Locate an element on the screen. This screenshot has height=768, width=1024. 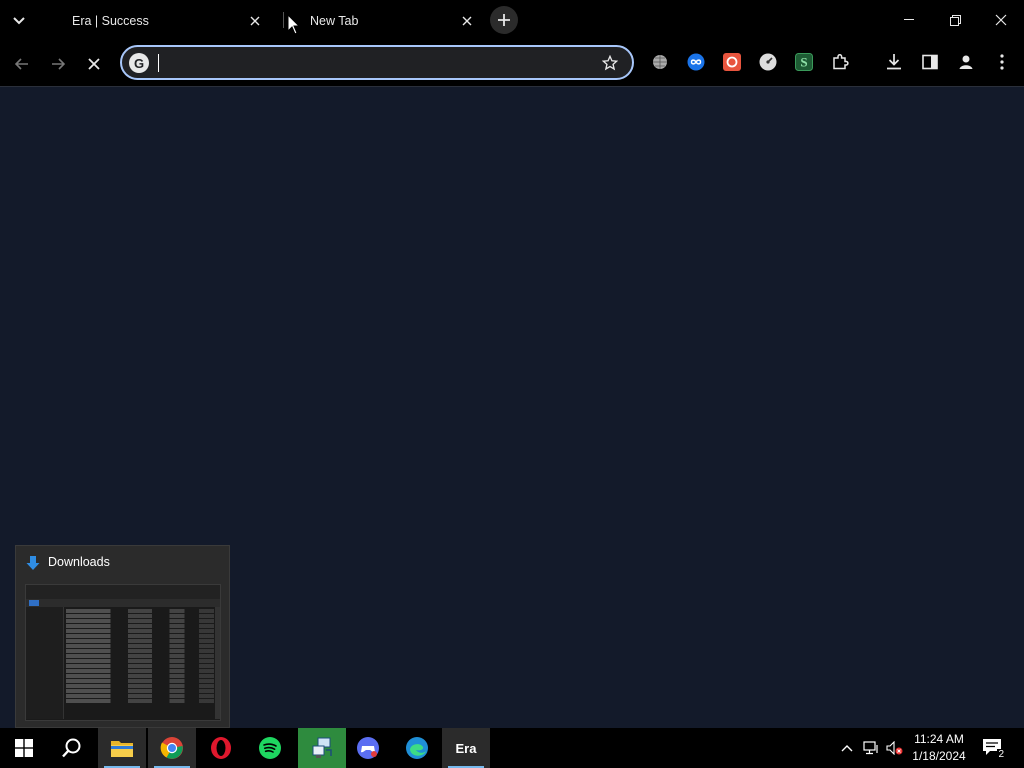
era-app-label: Era is located at coordinates (466, 748).